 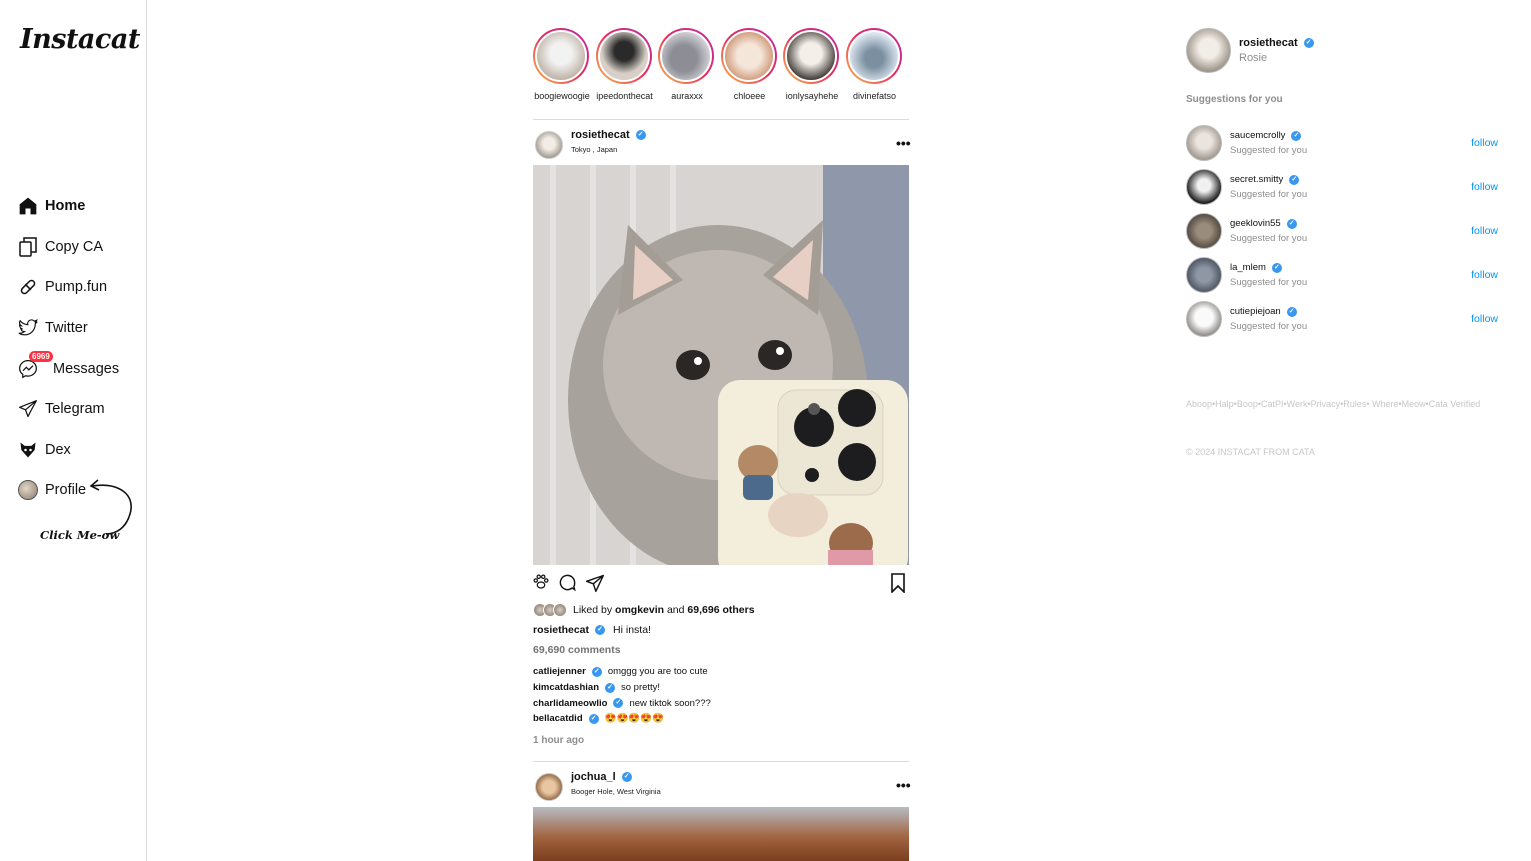 I want to click on comment-icon, so click(x=567, y=585).